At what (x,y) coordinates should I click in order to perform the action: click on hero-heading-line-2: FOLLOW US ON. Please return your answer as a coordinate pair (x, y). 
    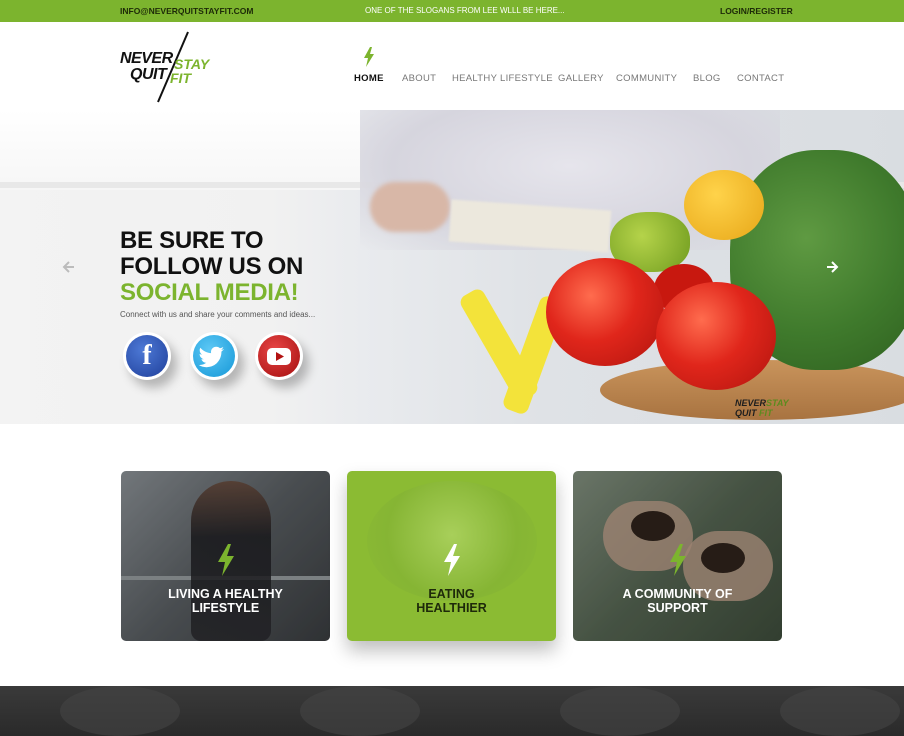
    Looking at the image, I should click on (212, 266).